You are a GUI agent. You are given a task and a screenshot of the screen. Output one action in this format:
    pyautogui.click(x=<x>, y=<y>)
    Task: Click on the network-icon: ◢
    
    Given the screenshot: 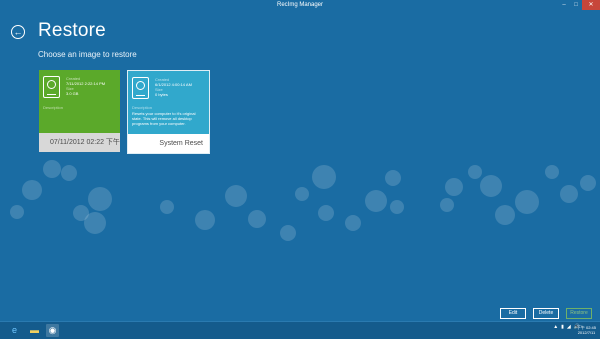 What is the action you would take?
    pyautogui.click(x=569, y=327)
    